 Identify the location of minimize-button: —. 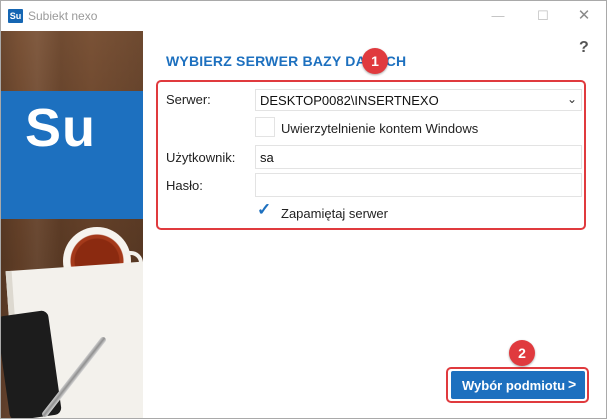
(498, 16).